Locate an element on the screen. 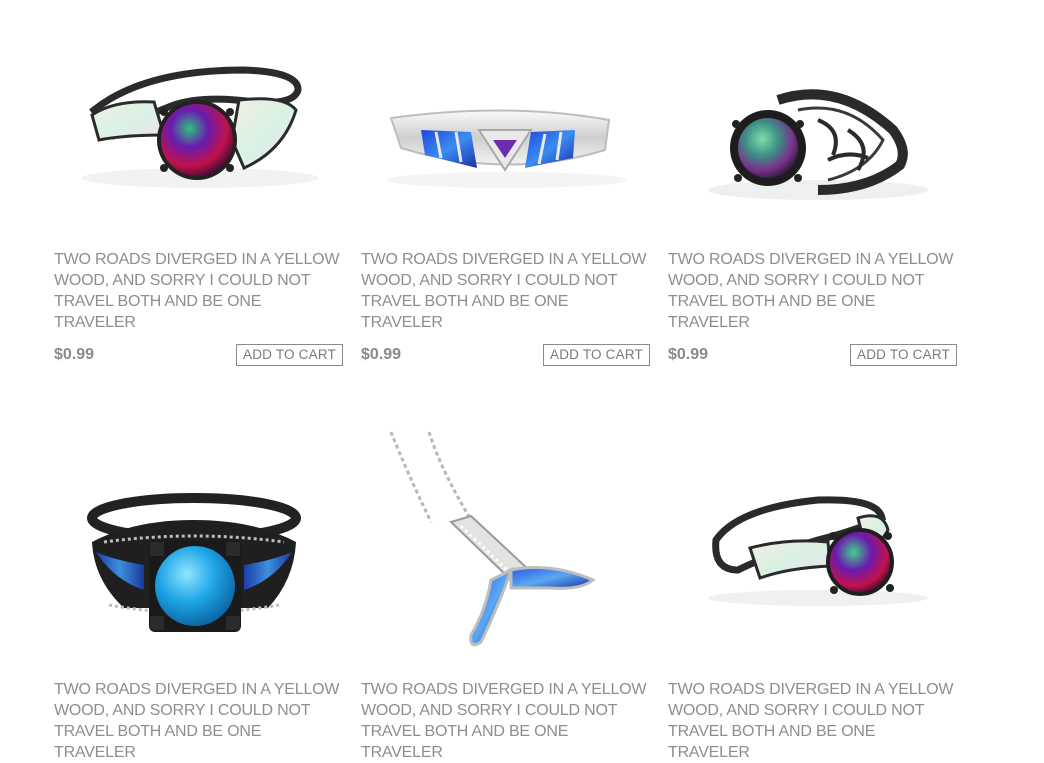 This screenshot has height=763, width=1044. product-image-opal-ring-mystic is located at coordinates (814, 540).